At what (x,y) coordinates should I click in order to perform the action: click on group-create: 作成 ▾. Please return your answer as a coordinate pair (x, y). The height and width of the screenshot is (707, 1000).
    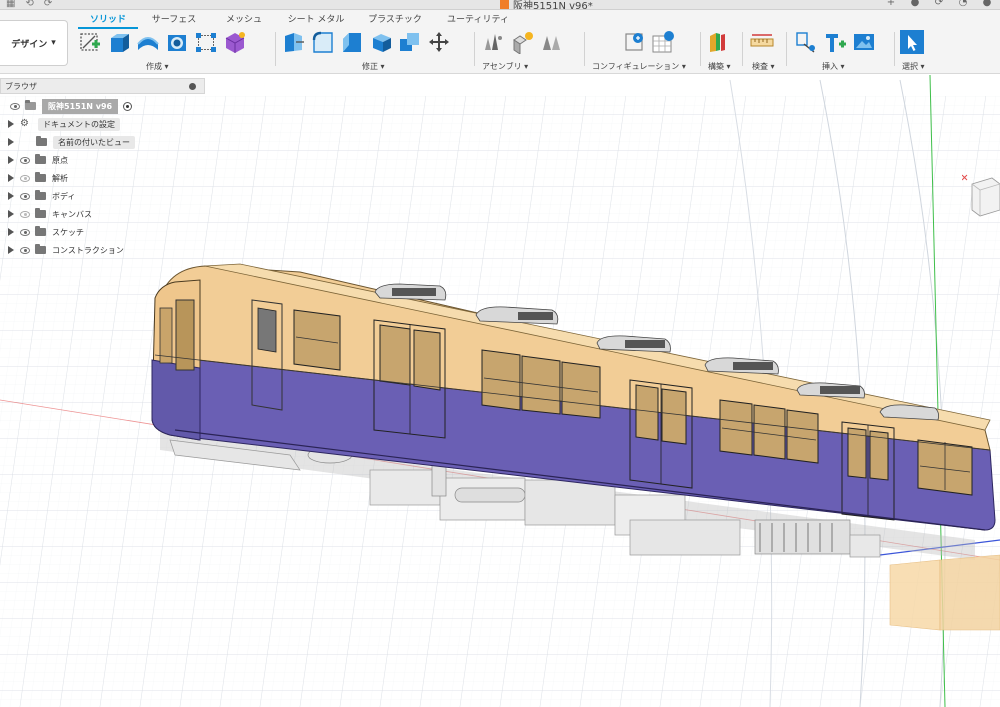
    Looking at the image, I should click on (174, 50).